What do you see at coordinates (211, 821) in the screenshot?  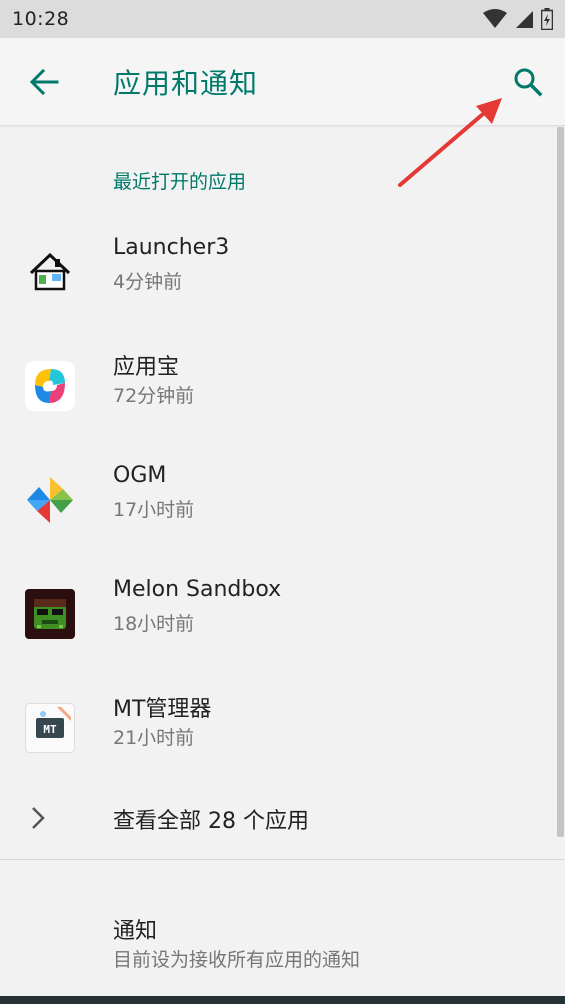 I see `see-all-apps-label: 查看全部 28 个应用` at bounding box center [211, 821].